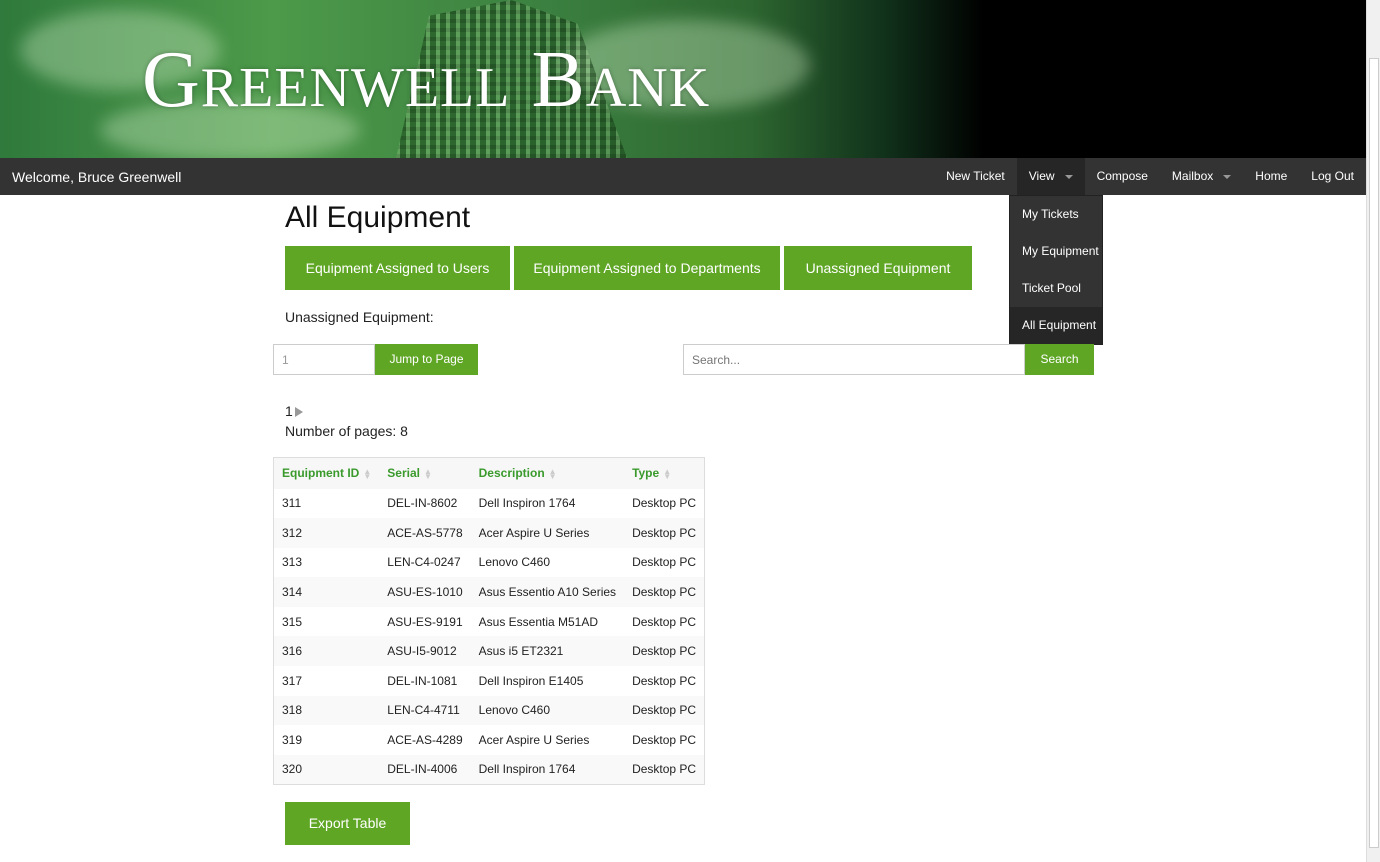 Image resolution: width=1380 pixels, height=862 pixels. Describe the element at coordinates (324, 359) in the screenshot. I see `page-number-input` at that location.